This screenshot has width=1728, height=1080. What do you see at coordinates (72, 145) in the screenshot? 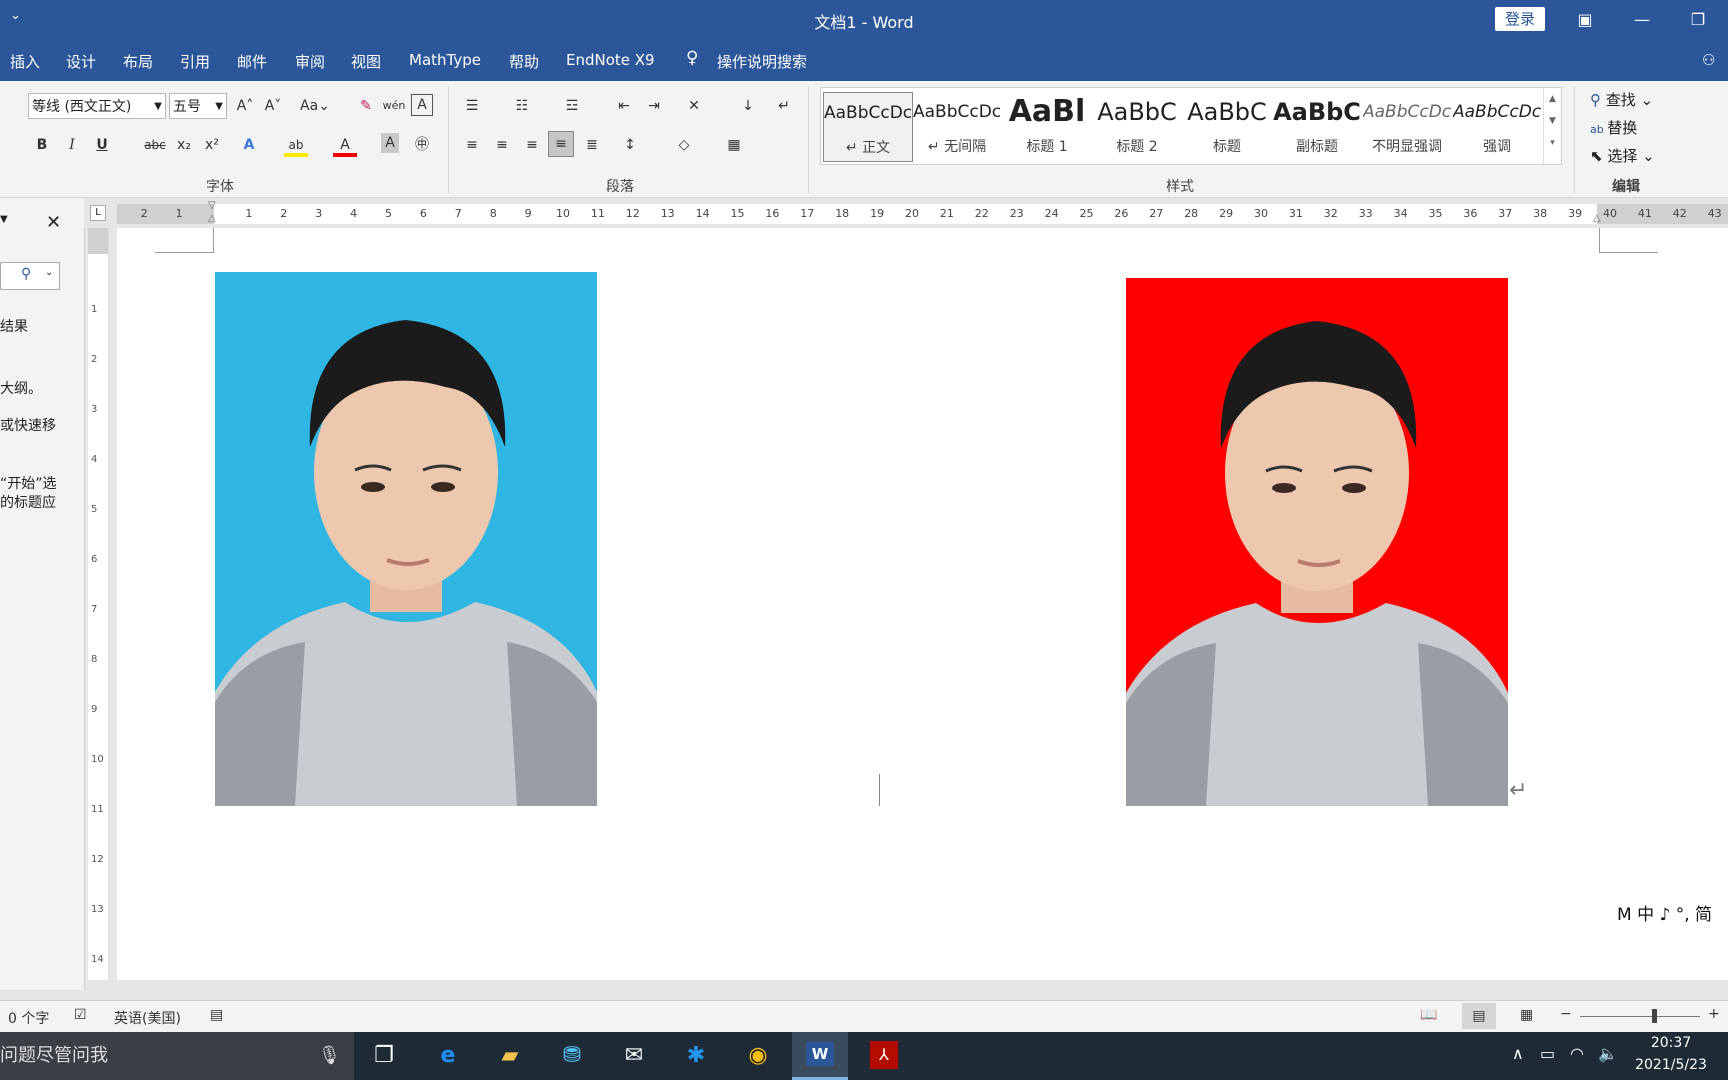
I see `italic-icon: I` at bounding box center [72, 145].